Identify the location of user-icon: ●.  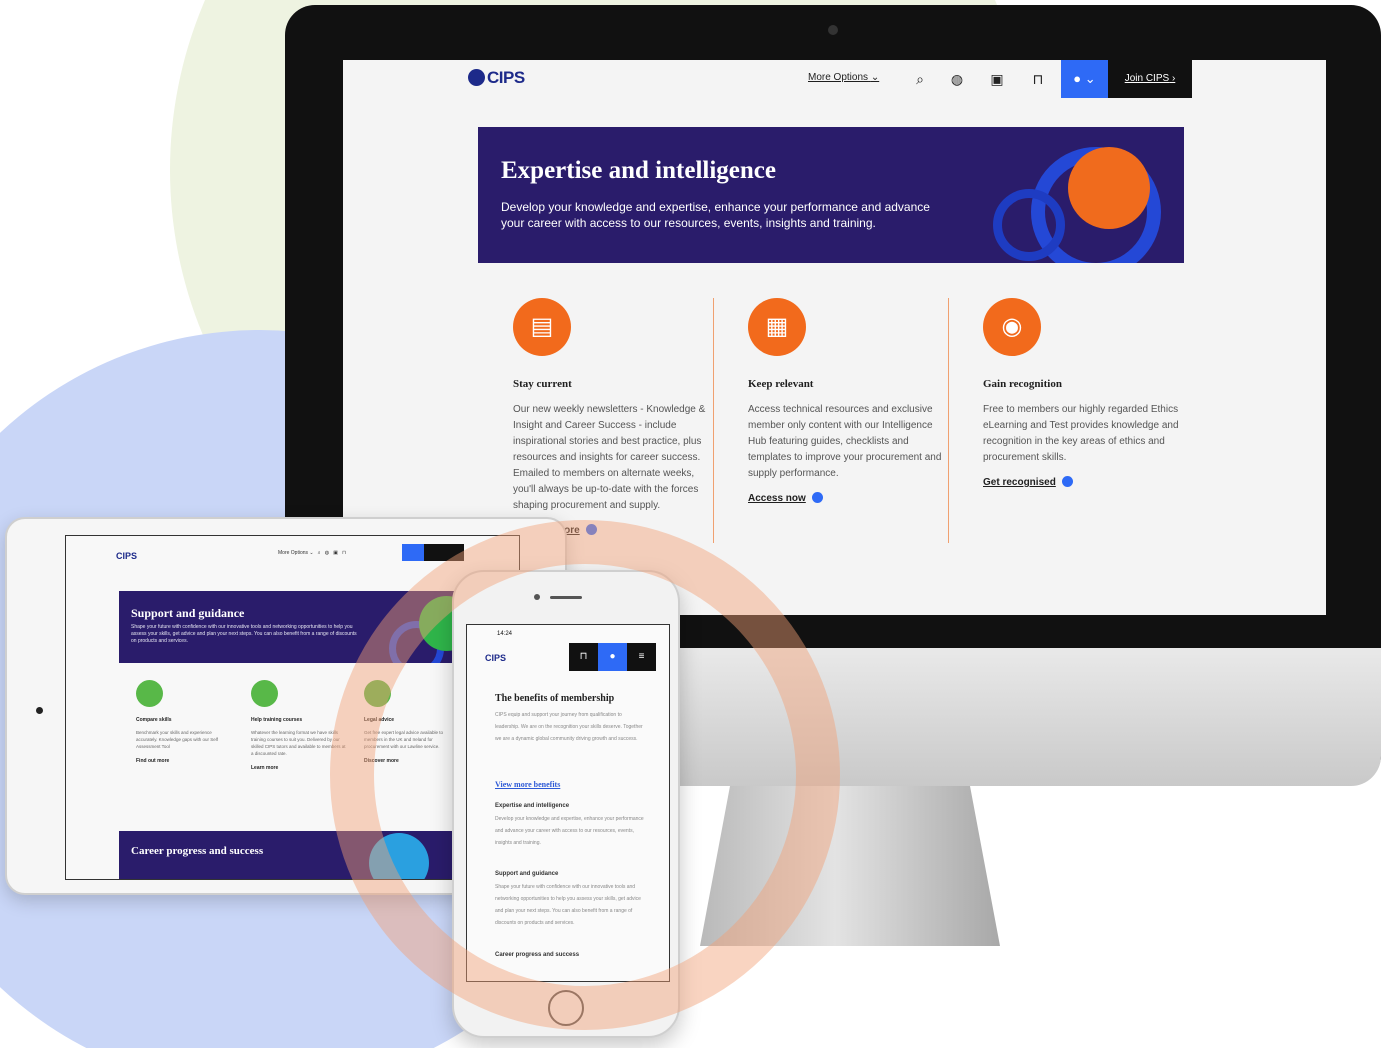
(1077, 78).